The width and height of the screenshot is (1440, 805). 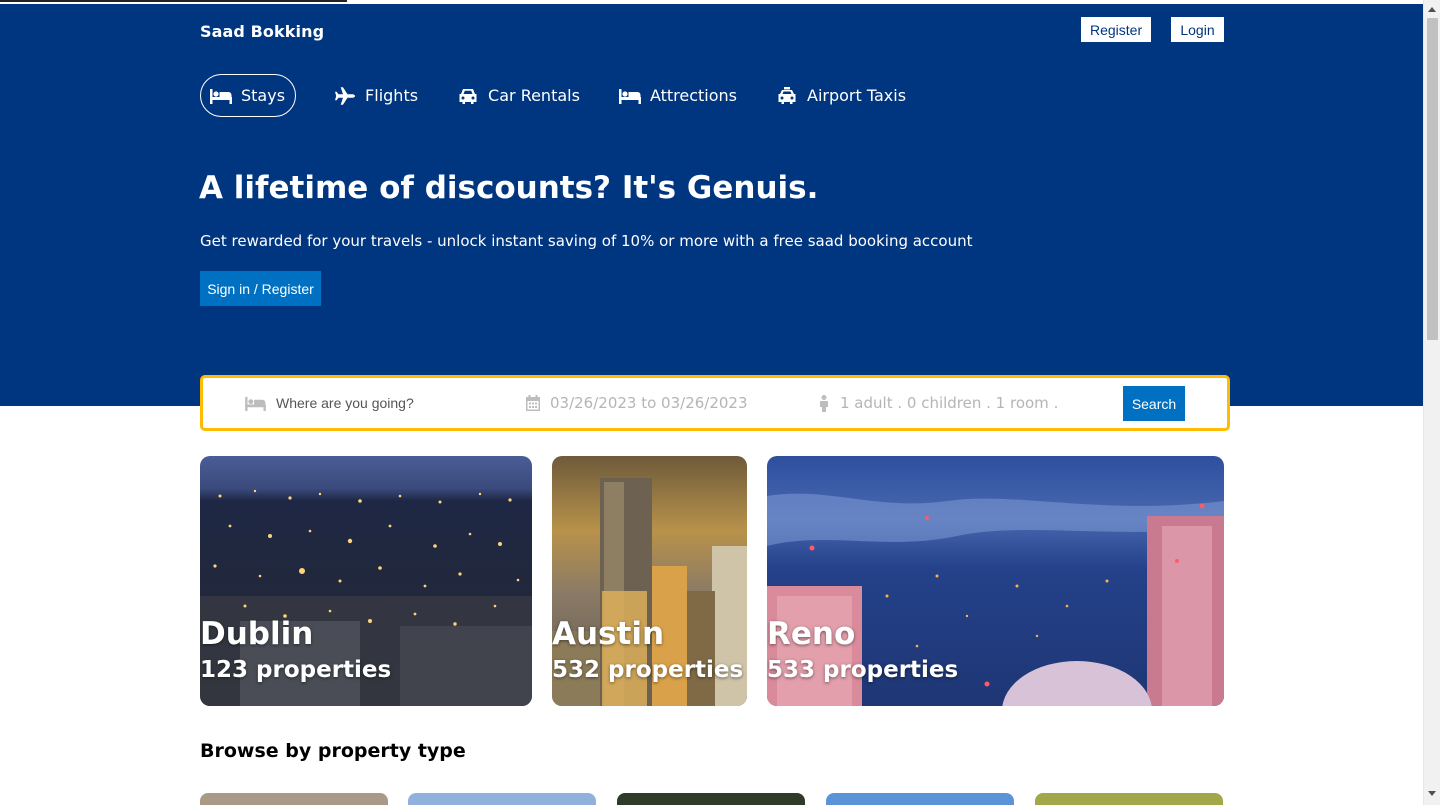 What do you see at coordinates (1432, 9) in the screenshot?
I see `scroll-up-arrow-icon` at bounding box center [1432, 9].